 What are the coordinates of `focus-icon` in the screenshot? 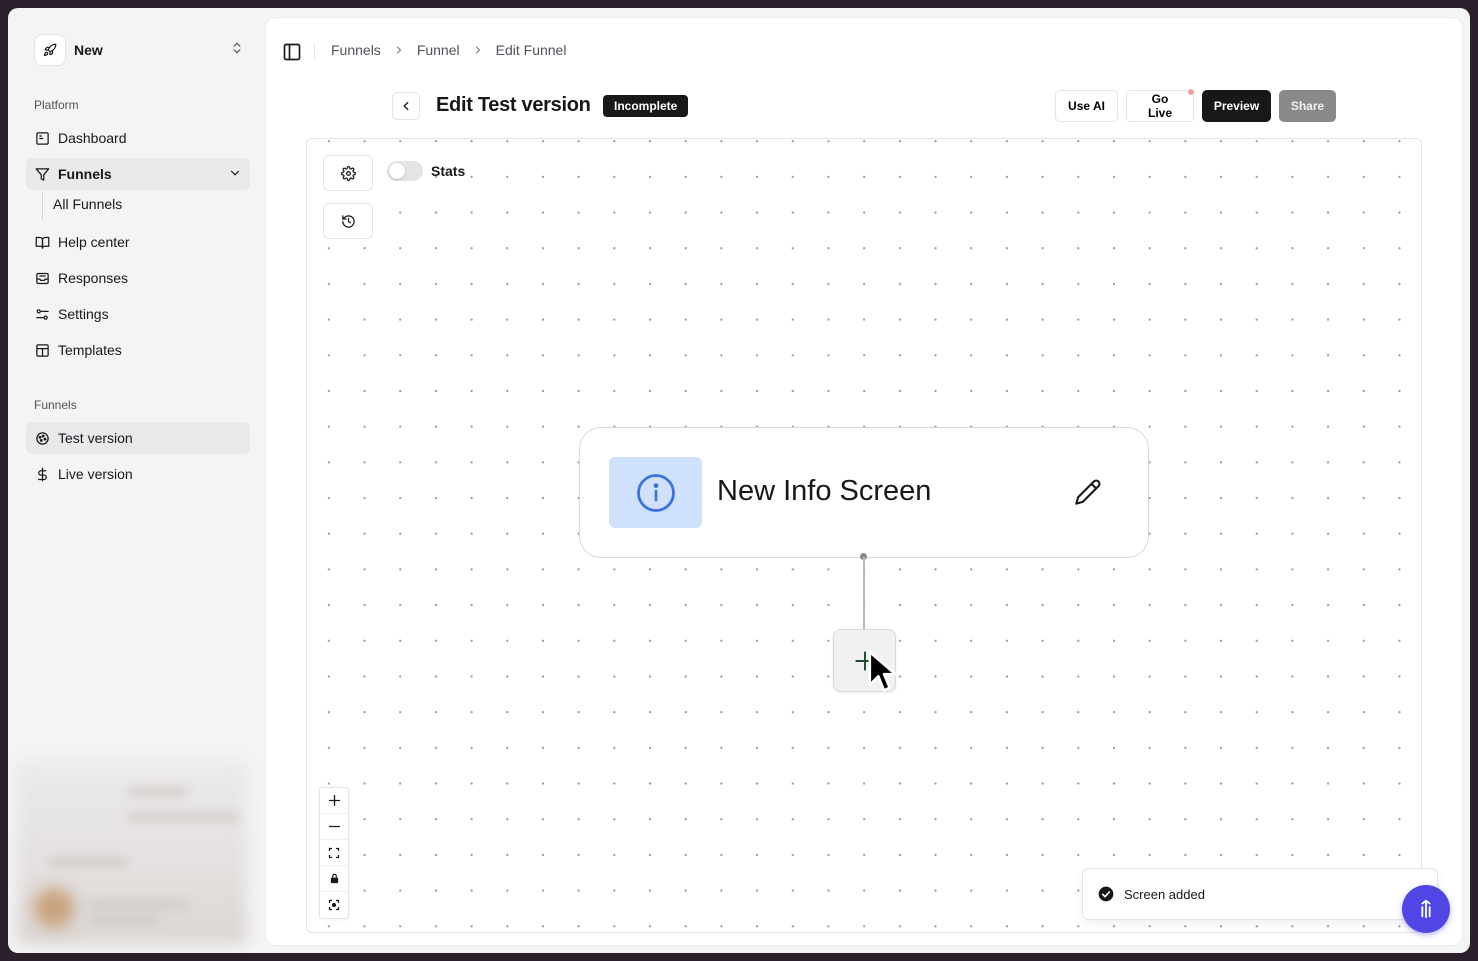 It's located at (334, 905).